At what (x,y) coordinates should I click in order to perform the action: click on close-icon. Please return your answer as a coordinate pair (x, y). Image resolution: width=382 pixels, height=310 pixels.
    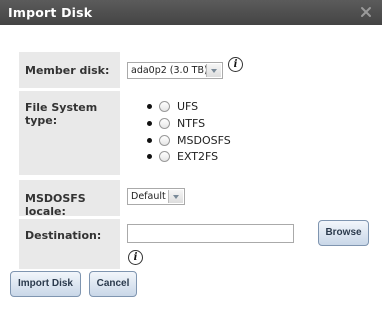
    Looking at the image, I should click on (366, 12).